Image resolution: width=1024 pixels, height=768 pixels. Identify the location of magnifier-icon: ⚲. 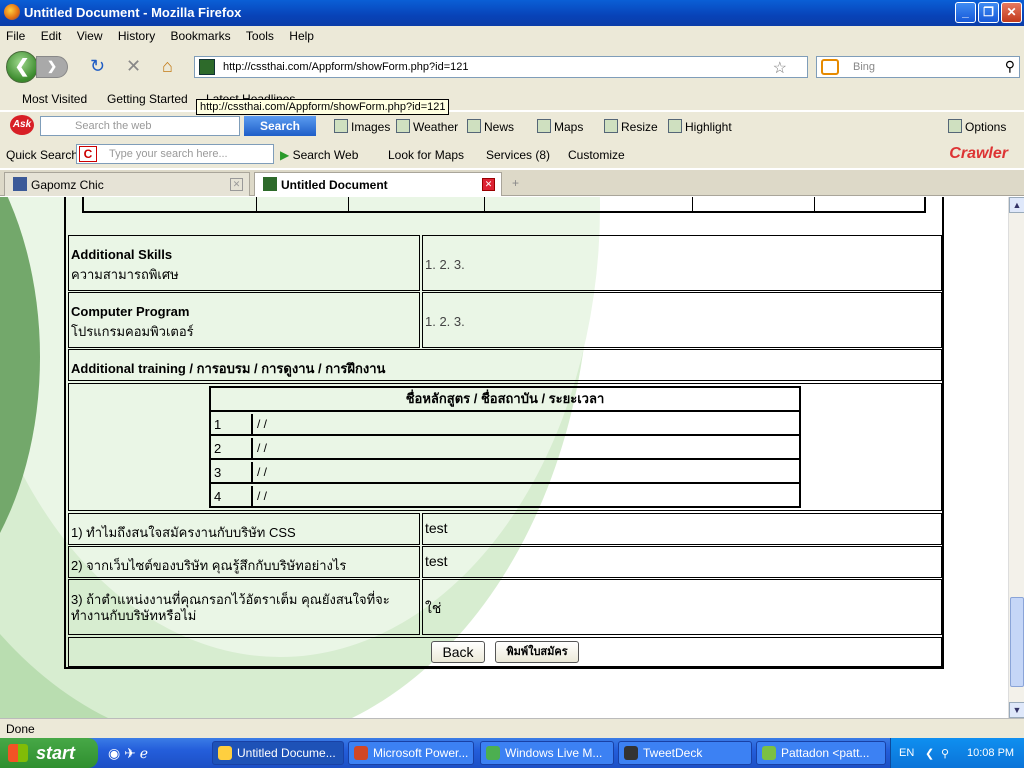
(1010, 66).